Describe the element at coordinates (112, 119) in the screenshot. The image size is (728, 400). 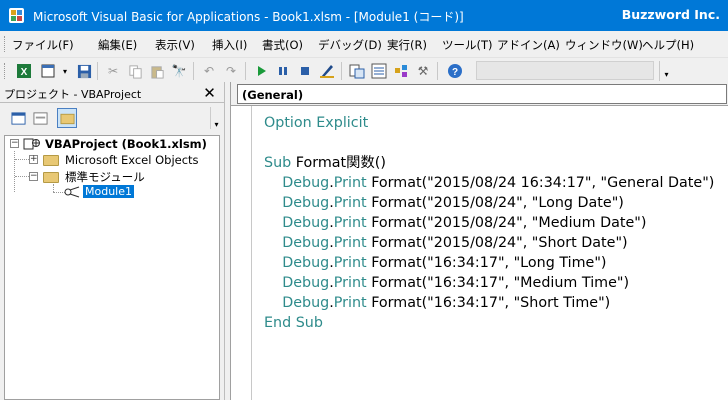
I see `project-panel-toolbar: ▾` at that location.